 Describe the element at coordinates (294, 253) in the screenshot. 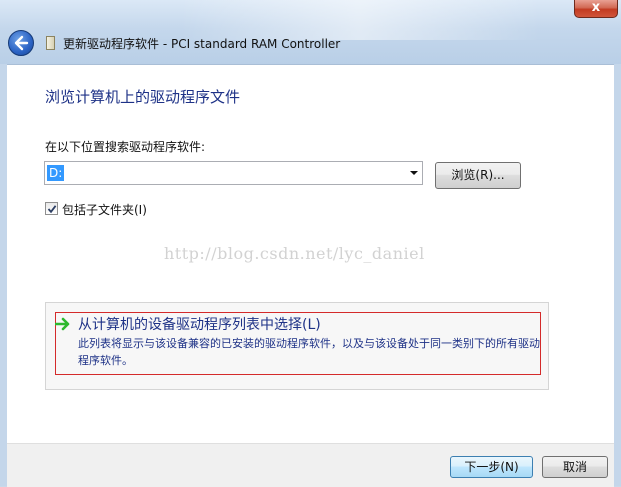

I see `watermark-text: http://blog.csdn.net/lyc_daniel` at that location.